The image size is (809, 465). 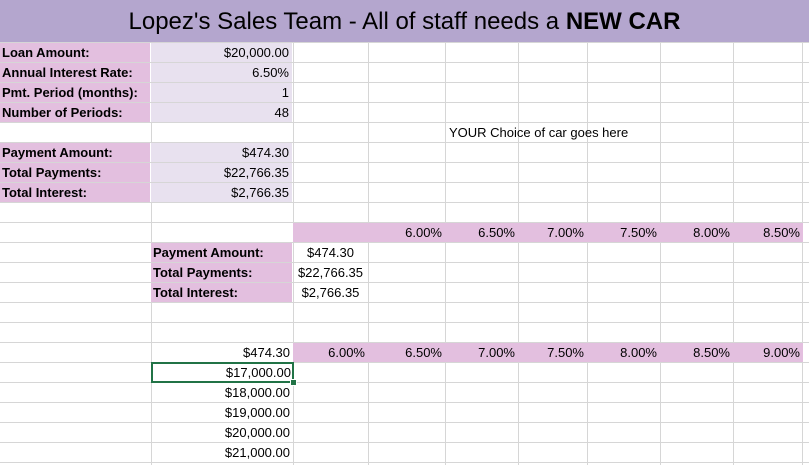 What do you see at coordinates (768, 232) in the screenshot?
I see `rate-1-8-50: 8.50%` at bounding box center [768, 232].